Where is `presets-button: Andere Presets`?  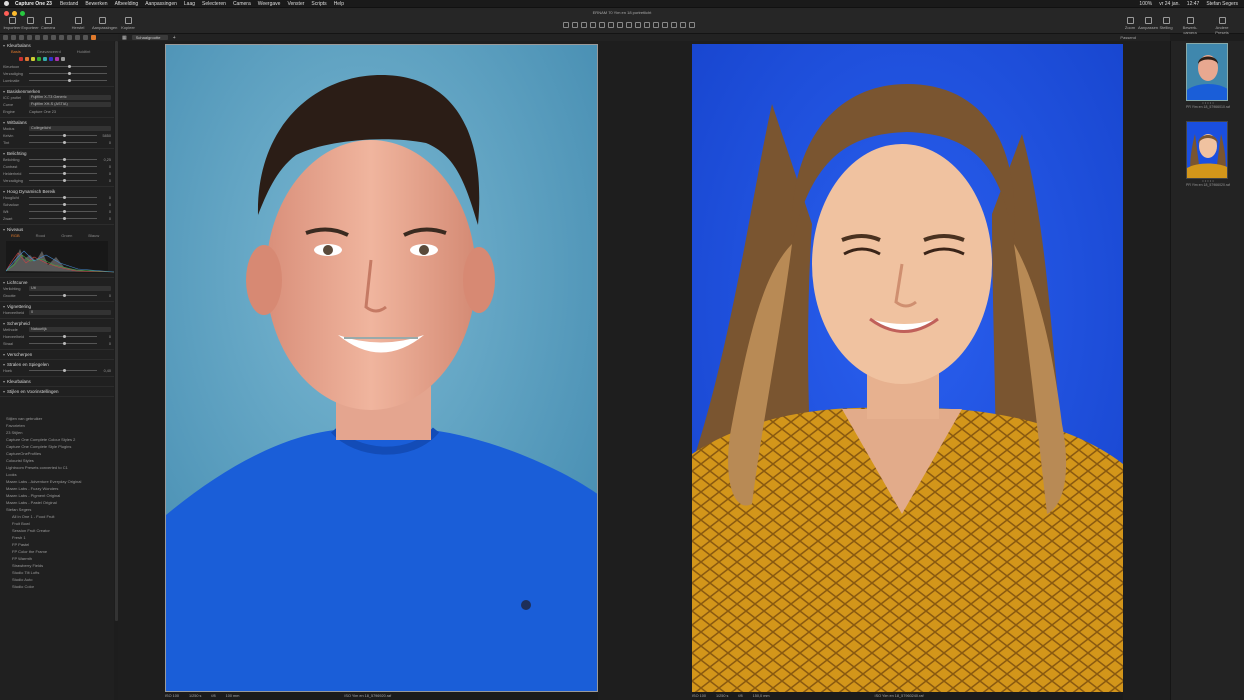
presets-button: Andere Presets is located at coordinates (1222, 26).